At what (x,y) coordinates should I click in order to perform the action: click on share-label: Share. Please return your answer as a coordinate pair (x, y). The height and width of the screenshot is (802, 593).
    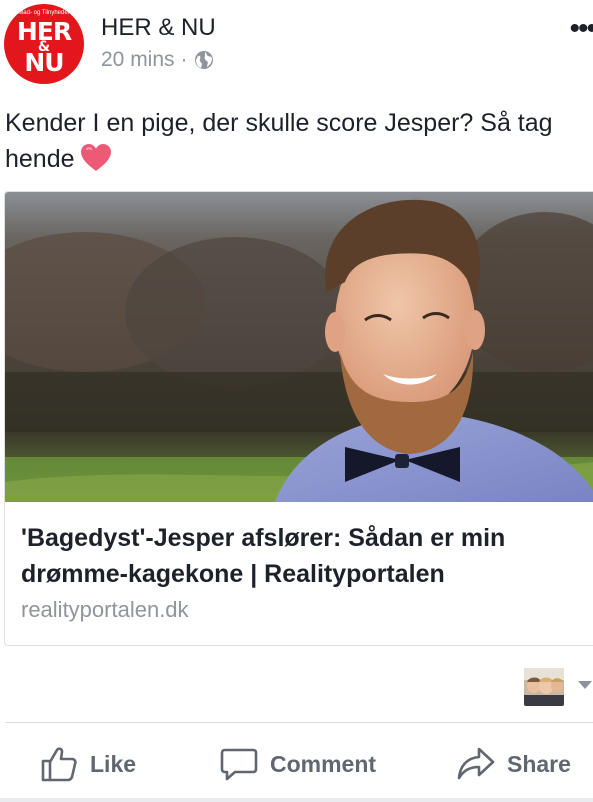
    Looking at the image, I should click on (539, 763).